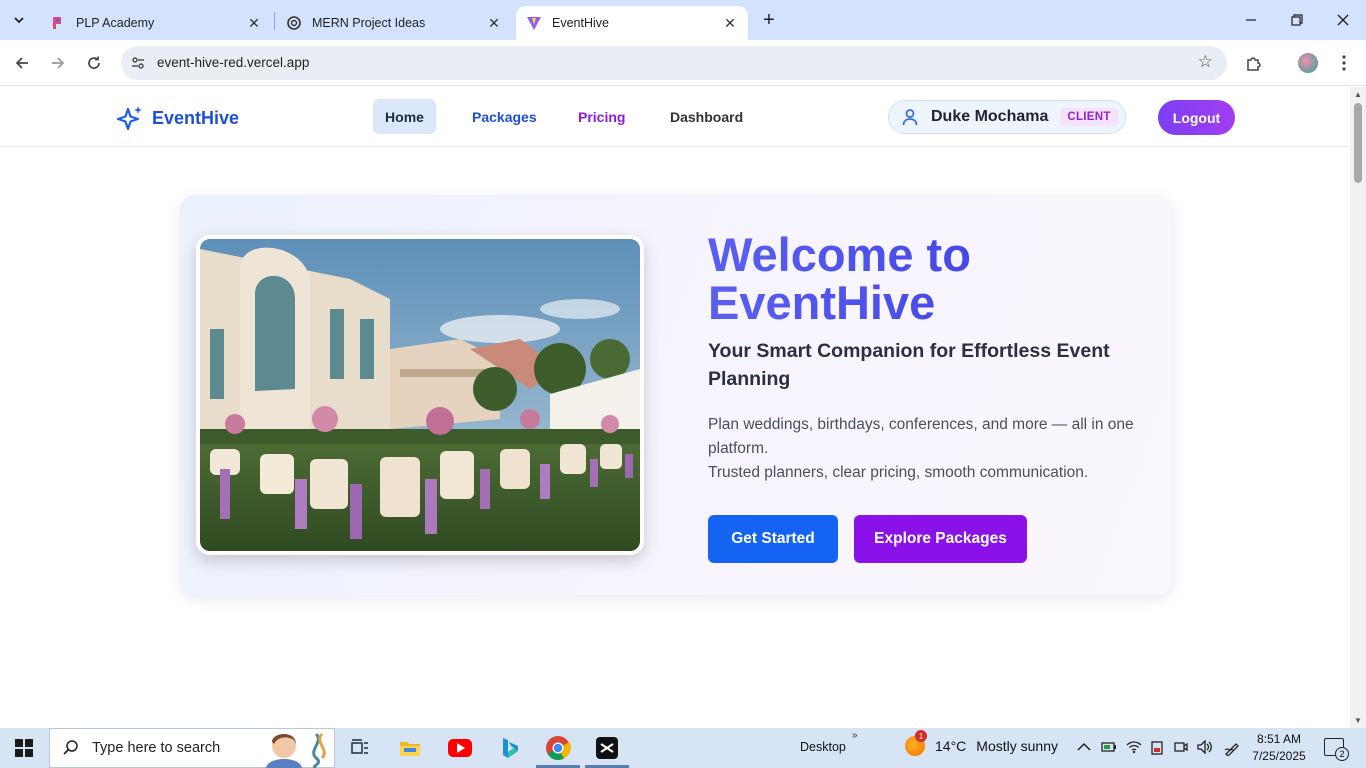 The width and height of the screenshot is (1366, 768). I want to click on search-placeholder: Type here to search, so click(156, 748).